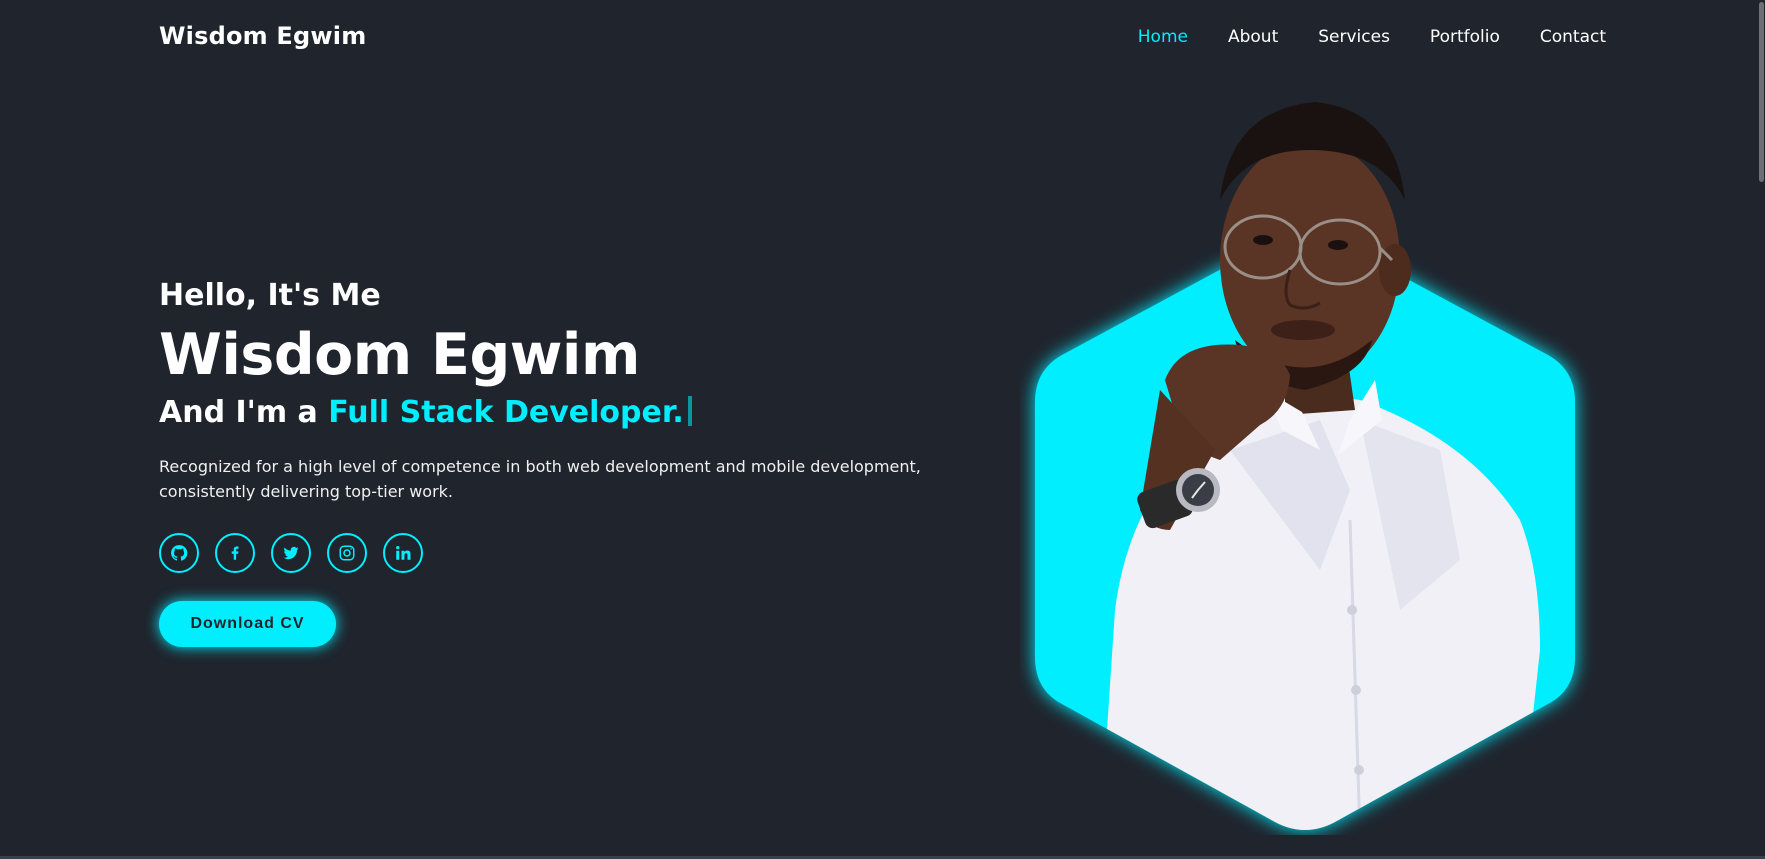 The image size is (1765, 859). Describe the element at coordinates (1465, 37) in the screenshot. I see `nav-portfolio: Portfolio` at that location.